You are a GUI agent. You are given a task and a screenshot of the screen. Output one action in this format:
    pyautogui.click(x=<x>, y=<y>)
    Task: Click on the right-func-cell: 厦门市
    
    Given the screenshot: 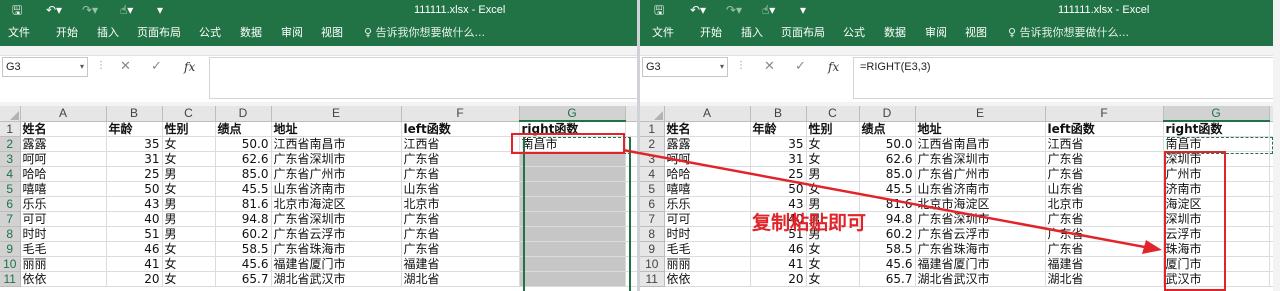 What is the action you would take?
    pyautogui.click(x=1216, y=264)
    